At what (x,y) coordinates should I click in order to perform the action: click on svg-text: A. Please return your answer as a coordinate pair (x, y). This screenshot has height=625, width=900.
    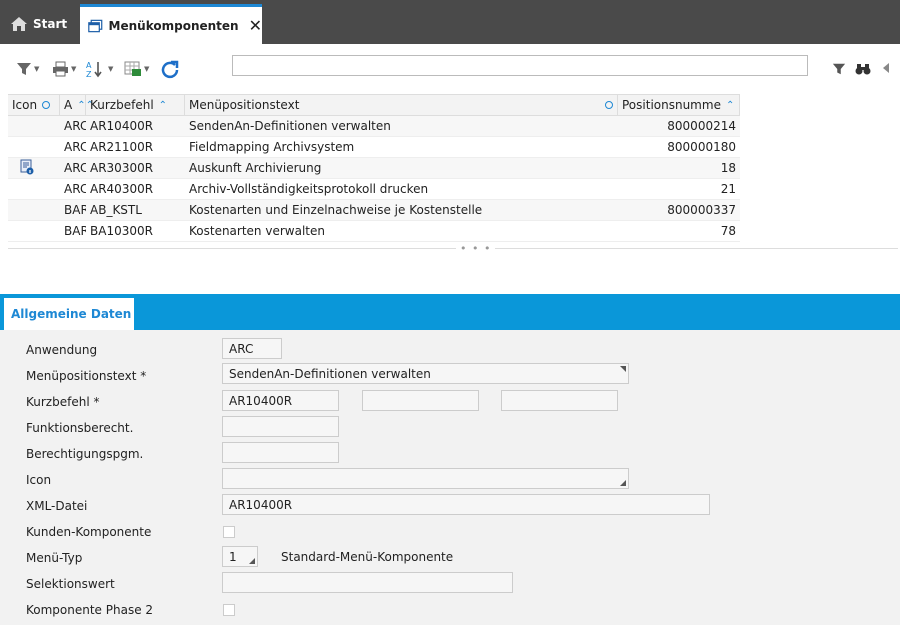
    Looking at the image, I should click on (89, 65).